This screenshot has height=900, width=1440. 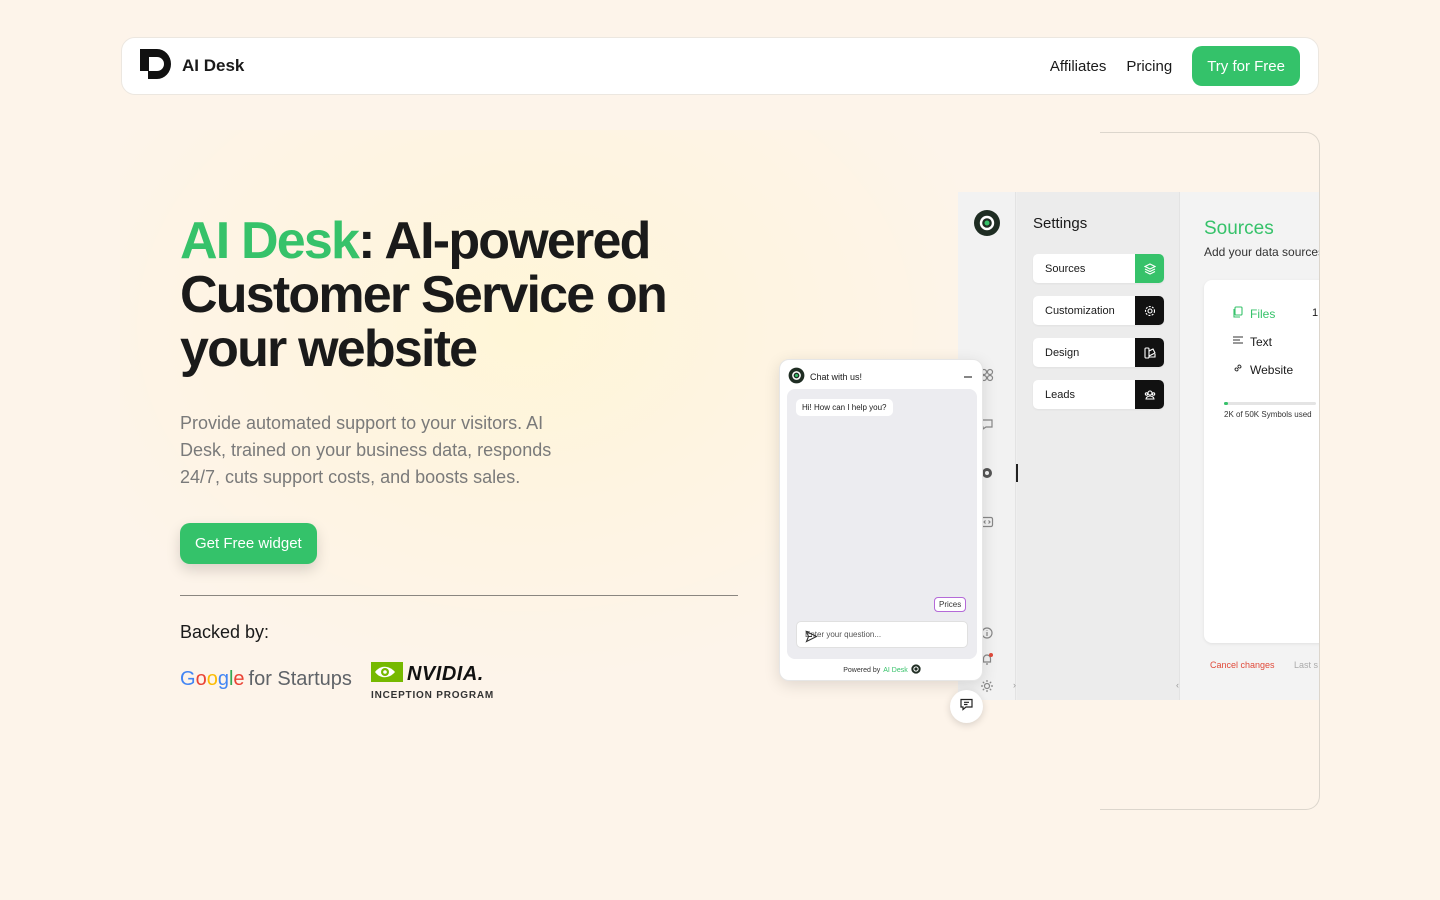 I want to click on nvidia-subtitle: INCEPTION PROGRAM, so click(x=433, y=695).